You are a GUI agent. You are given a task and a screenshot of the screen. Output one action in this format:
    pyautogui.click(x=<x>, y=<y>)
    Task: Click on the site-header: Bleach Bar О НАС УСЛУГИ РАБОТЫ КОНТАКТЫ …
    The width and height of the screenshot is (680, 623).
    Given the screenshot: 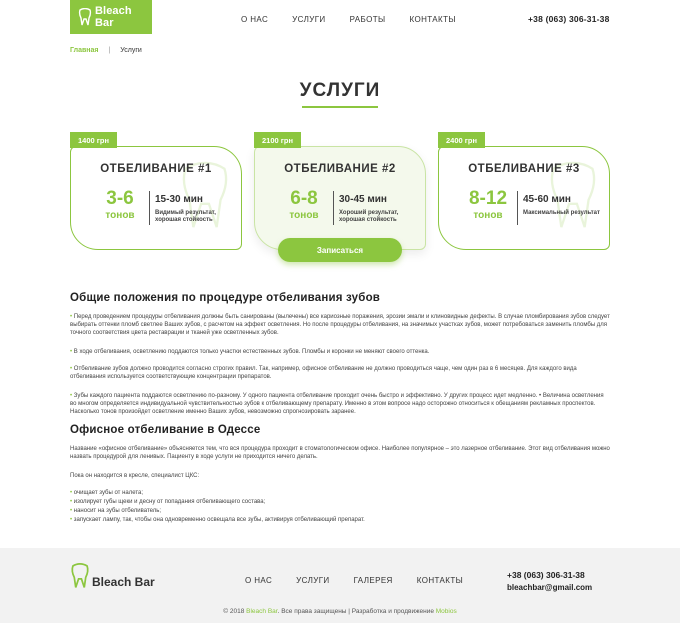 What is the action you would take?
    pyautogui.click(x=340, y=19)
    